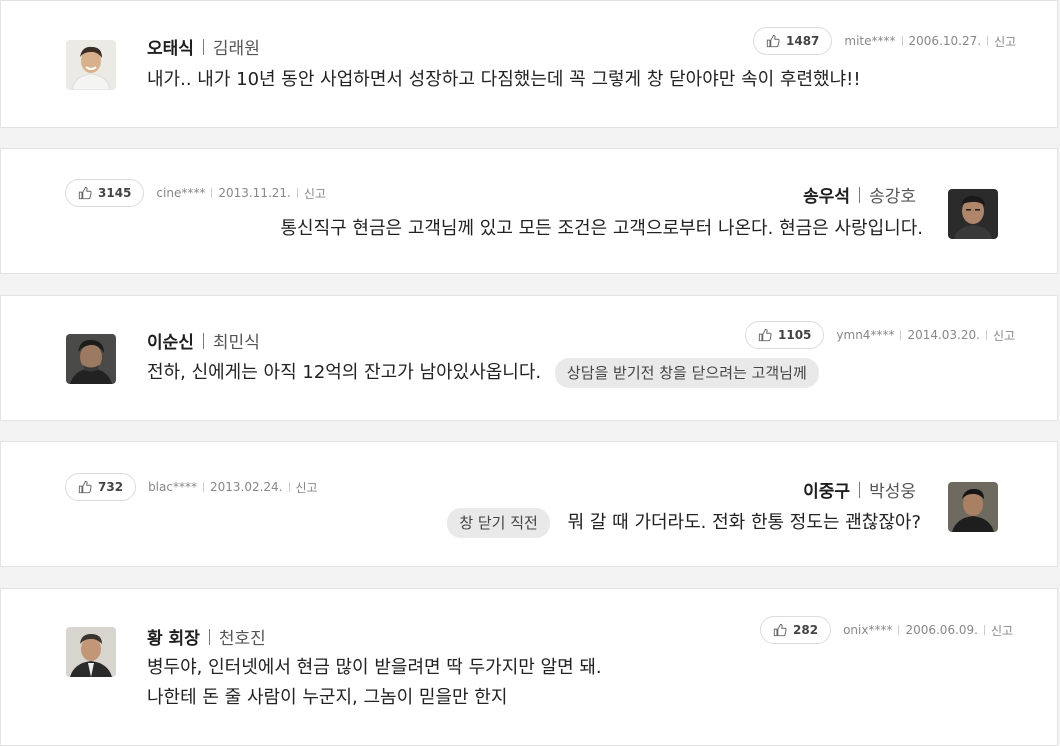 The width and height of the screenshot is (1060, 746). What do you see at coordinates (865, 335) in the screenshot?
I see `user-id: ymn4****` at bounding box center [865, 335].